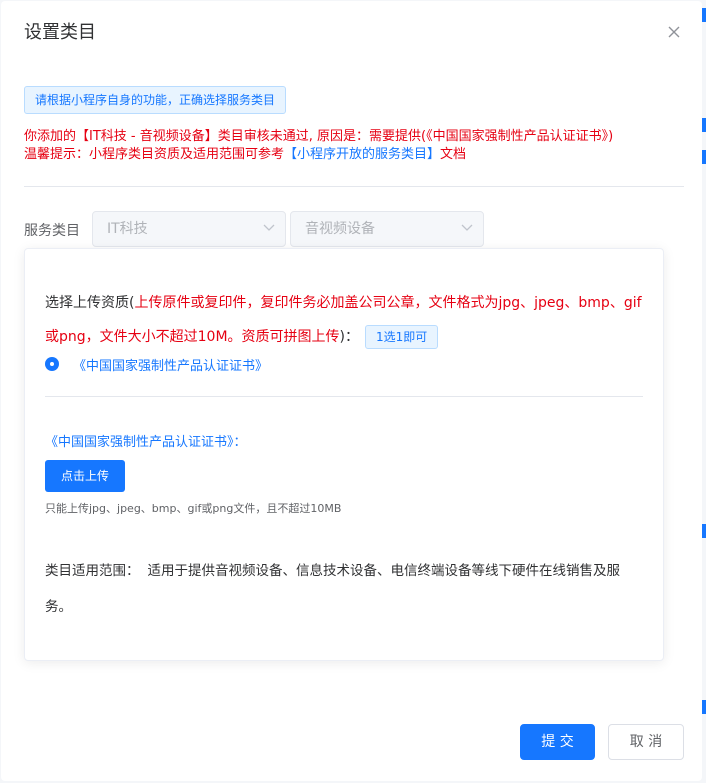 The image size is (706, 783). What do you see at coordinates (155, 100) in the screenshot?
I see `info-tip: 请根据小程序自身的功能，正确选择服务类目` at bounding box center [155, 100].